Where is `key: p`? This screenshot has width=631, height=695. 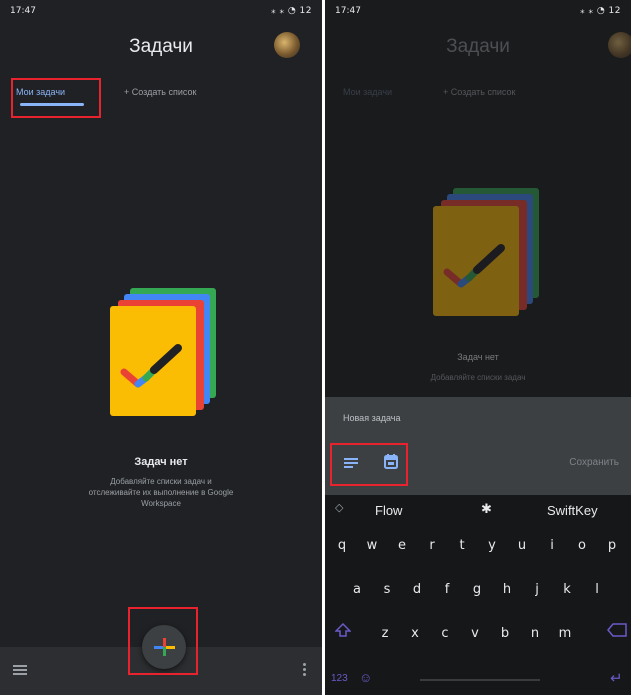
key: p is located at coordinates (612, 545).